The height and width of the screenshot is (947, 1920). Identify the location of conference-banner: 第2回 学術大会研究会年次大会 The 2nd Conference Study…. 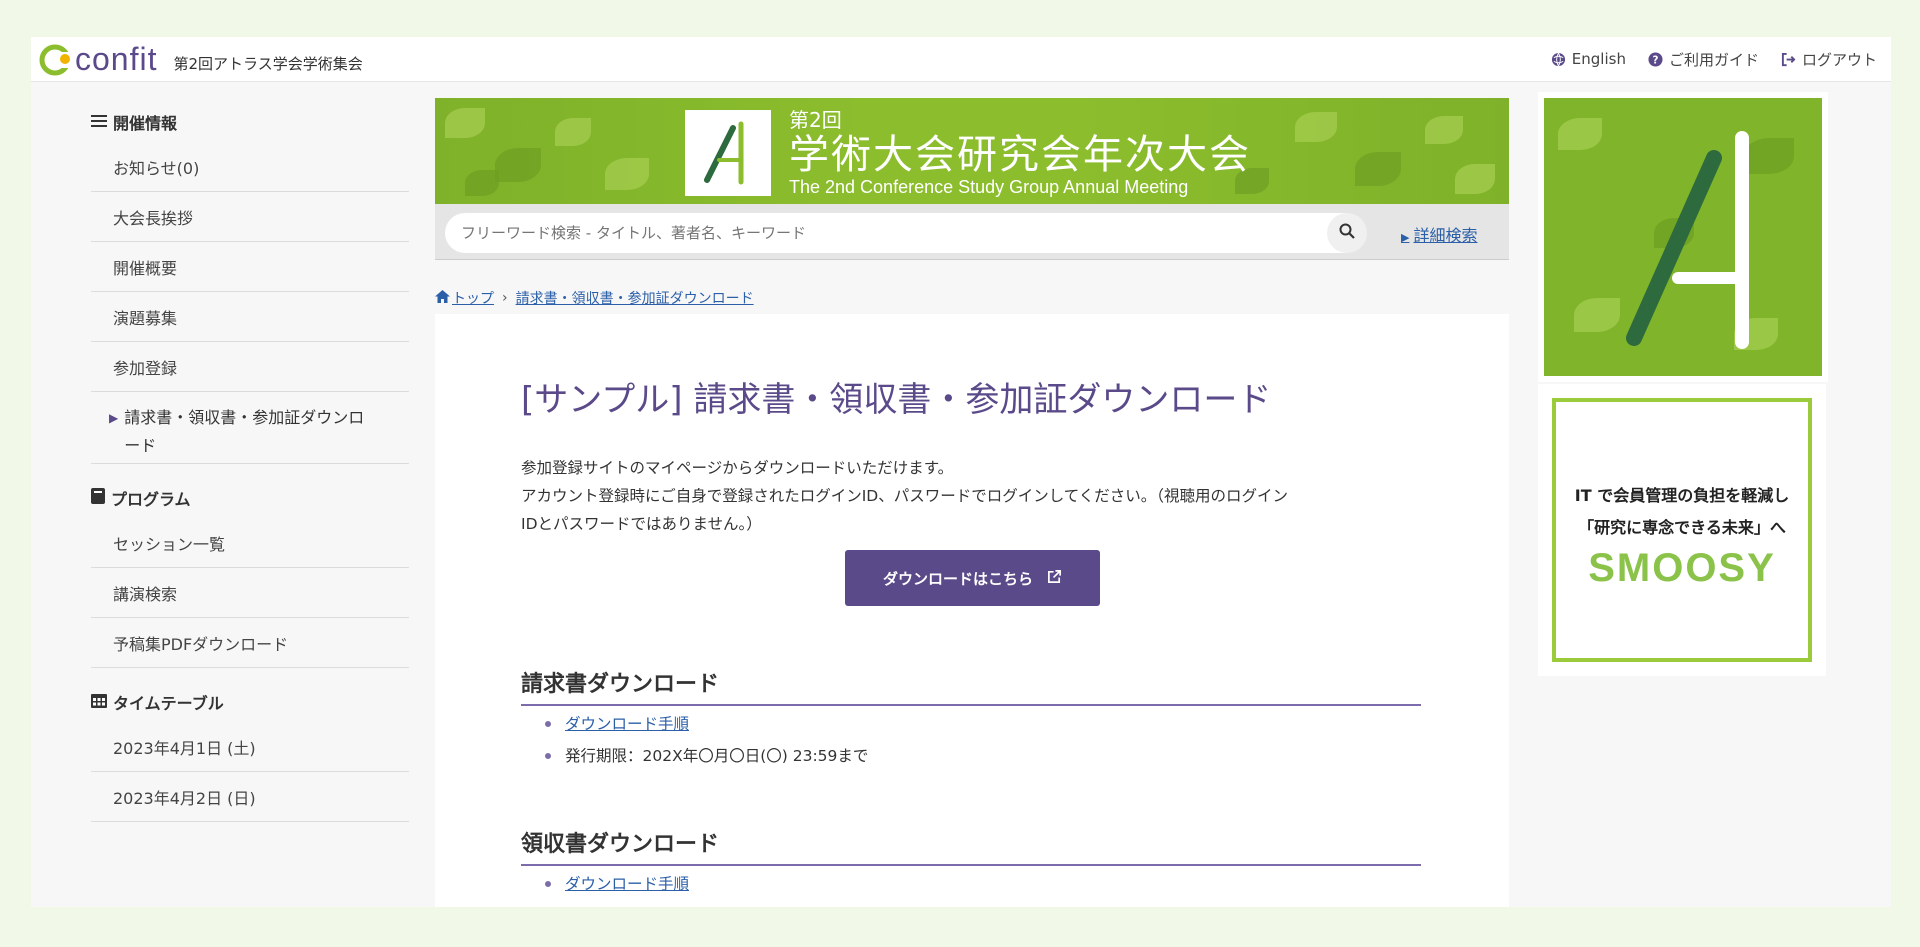
(972, 151).